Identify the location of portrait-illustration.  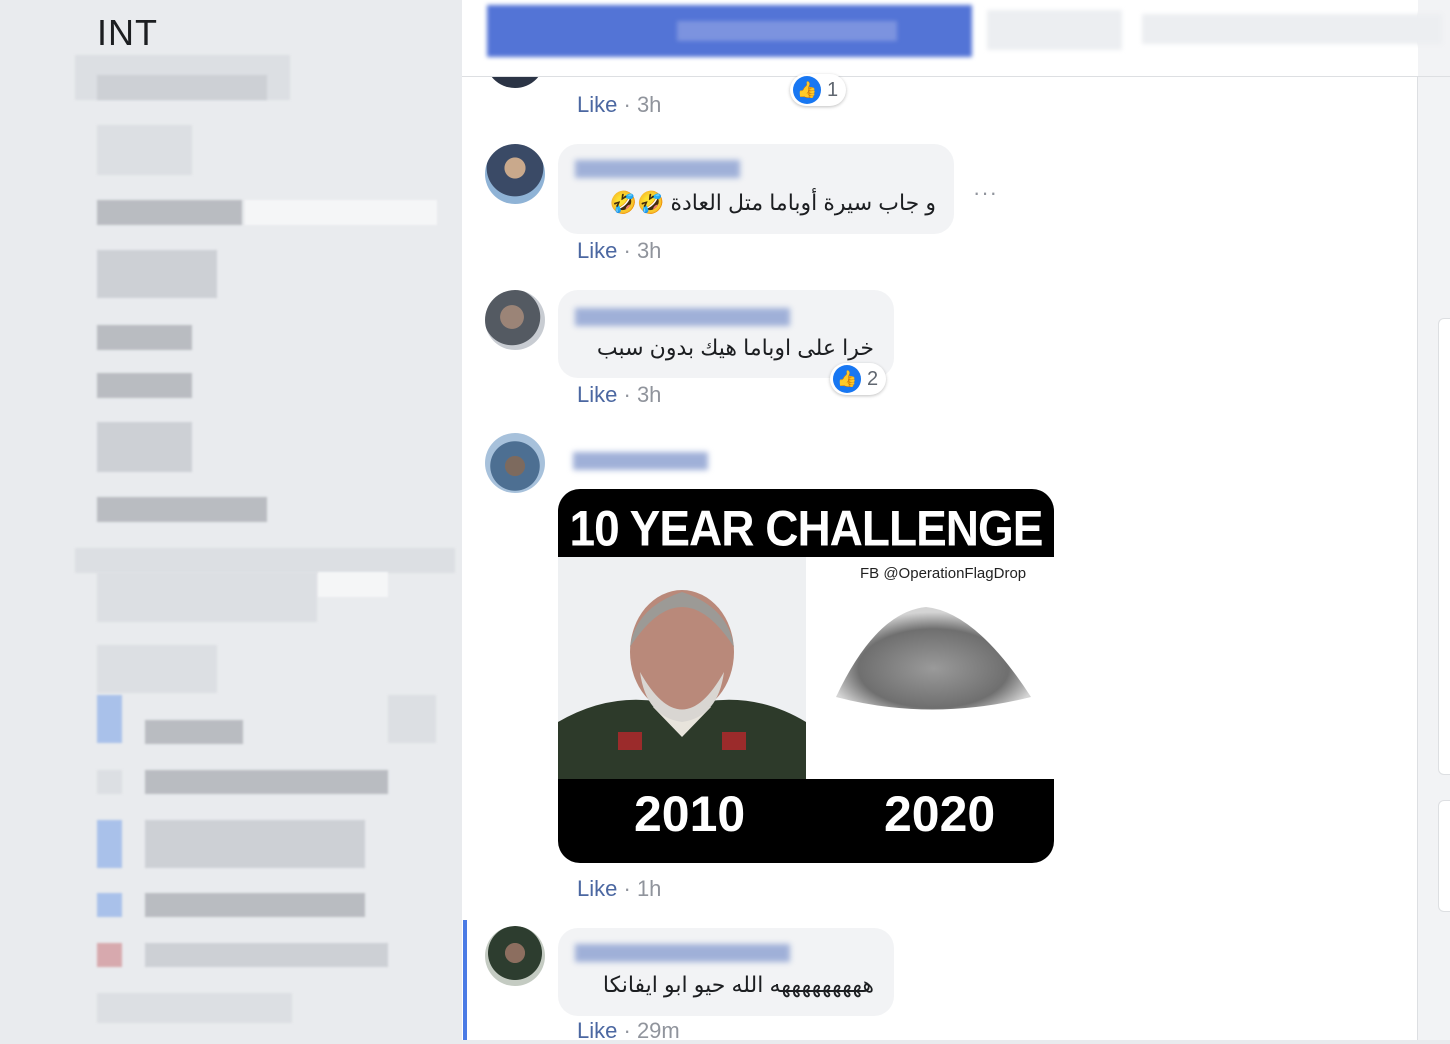
(682, 684).